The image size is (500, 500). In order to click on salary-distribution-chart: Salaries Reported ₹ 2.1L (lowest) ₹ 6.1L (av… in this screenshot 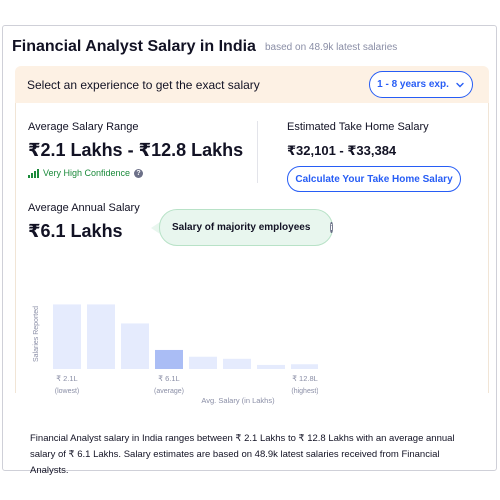, I will do `click(175, 354)`.